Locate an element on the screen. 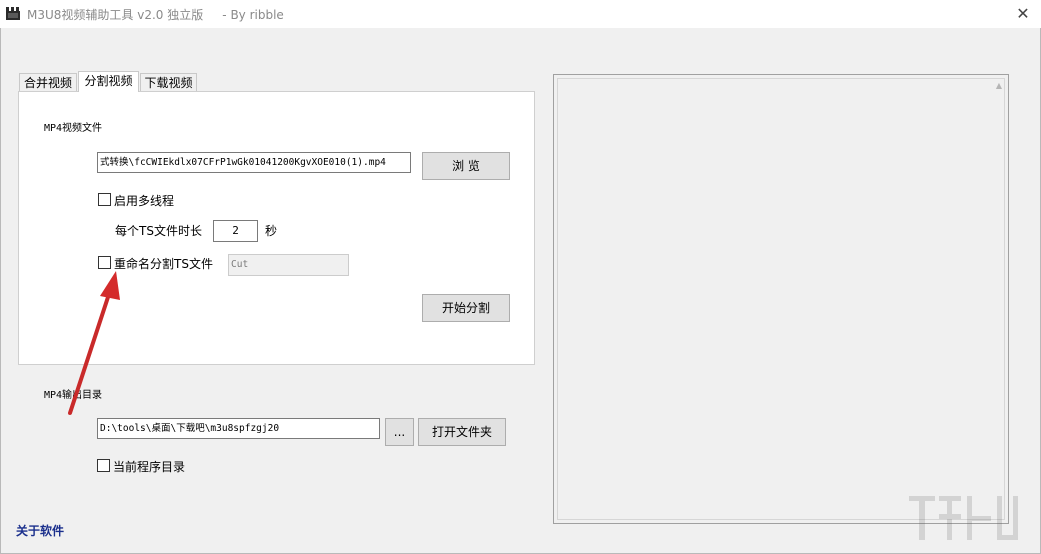  annotation-arrow-icon is located at coordinates (94, 343).